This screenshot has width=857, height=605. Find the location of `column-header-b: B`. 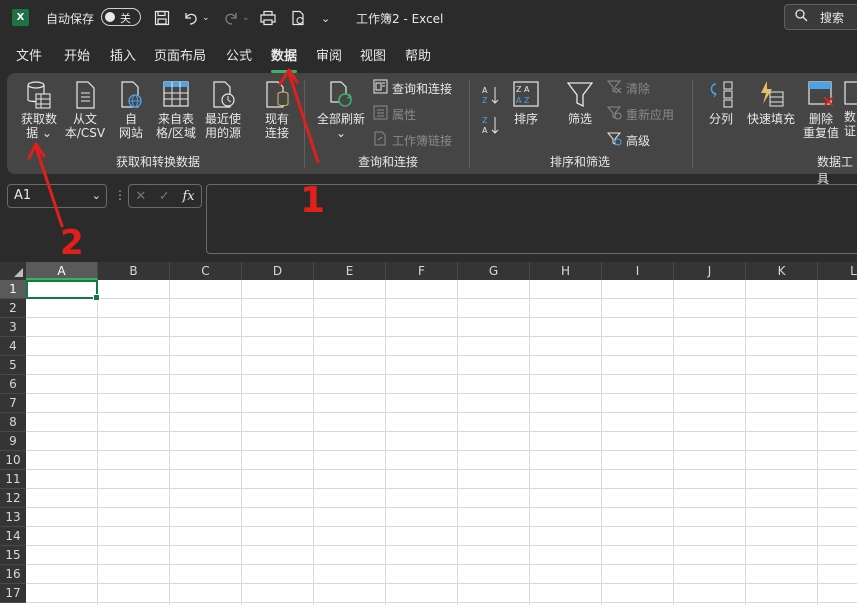

column-header-b: B is located at coordinates (134, 271).